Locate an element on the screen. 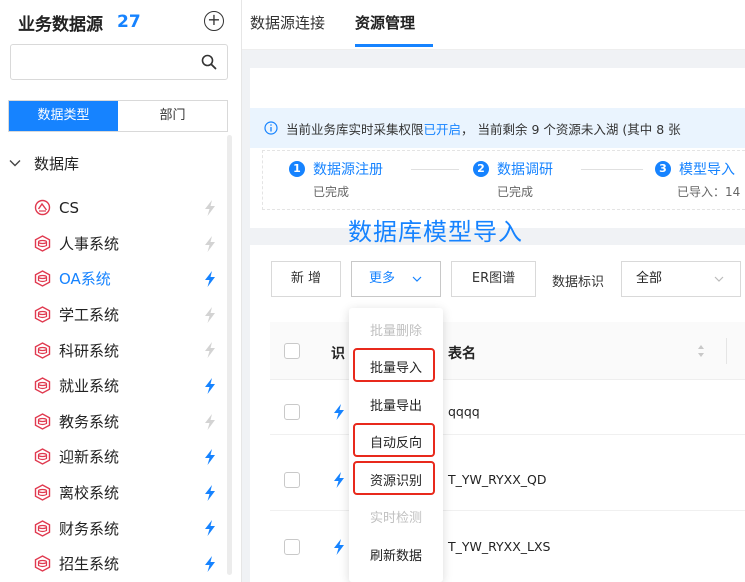 The height and width of the screenshot is (582, 745). sidebar-item: 招生系统 is located at coordinates (129, 564).